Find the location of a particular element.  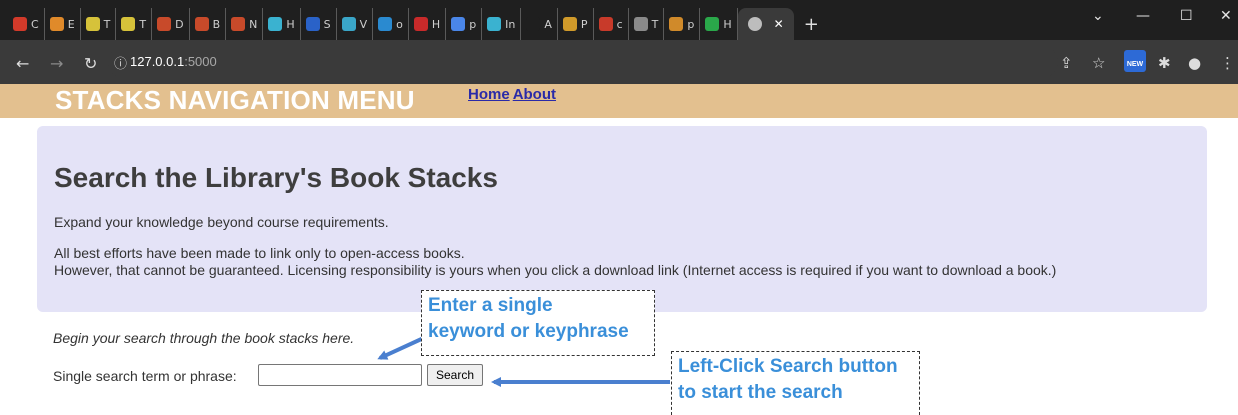

callout-2-line-1: Left-Click Search button is located at coordinates (788, 366).